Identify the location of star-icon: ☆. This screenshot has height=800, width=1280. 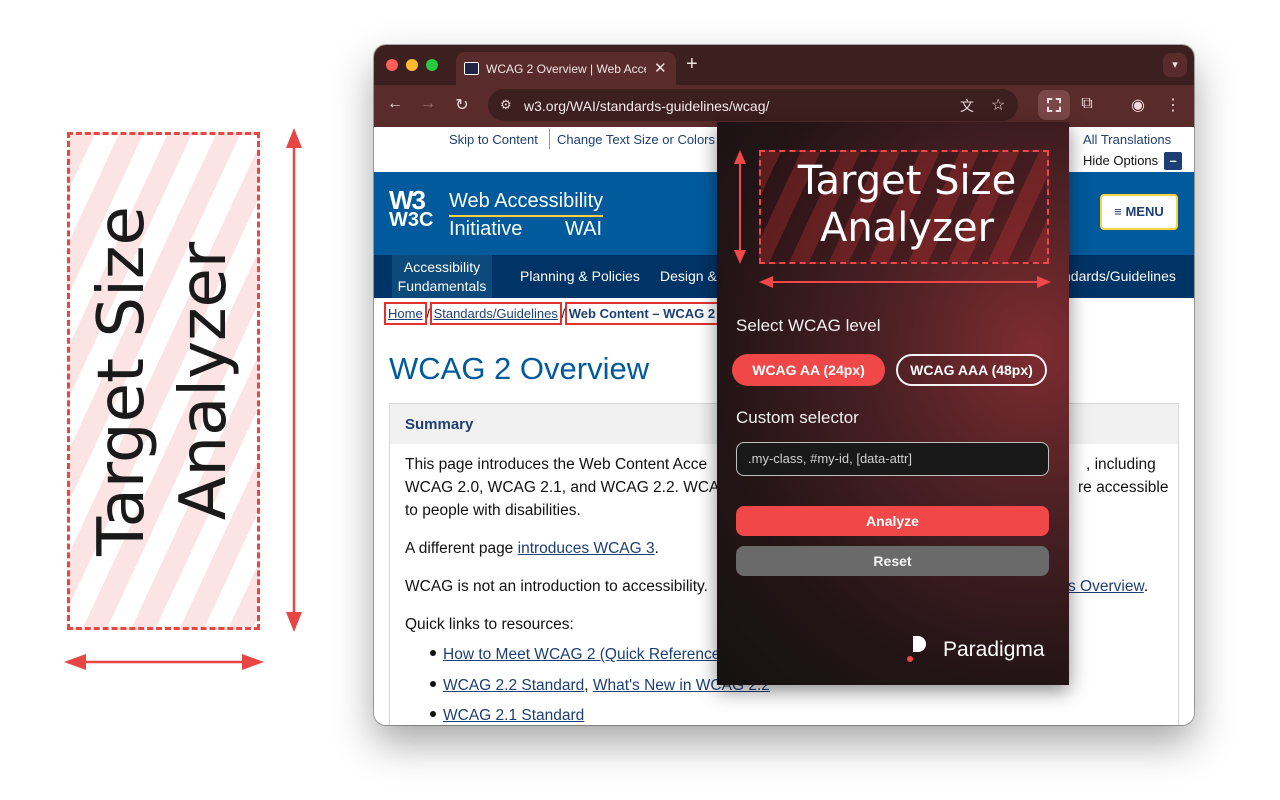
(998, 105).